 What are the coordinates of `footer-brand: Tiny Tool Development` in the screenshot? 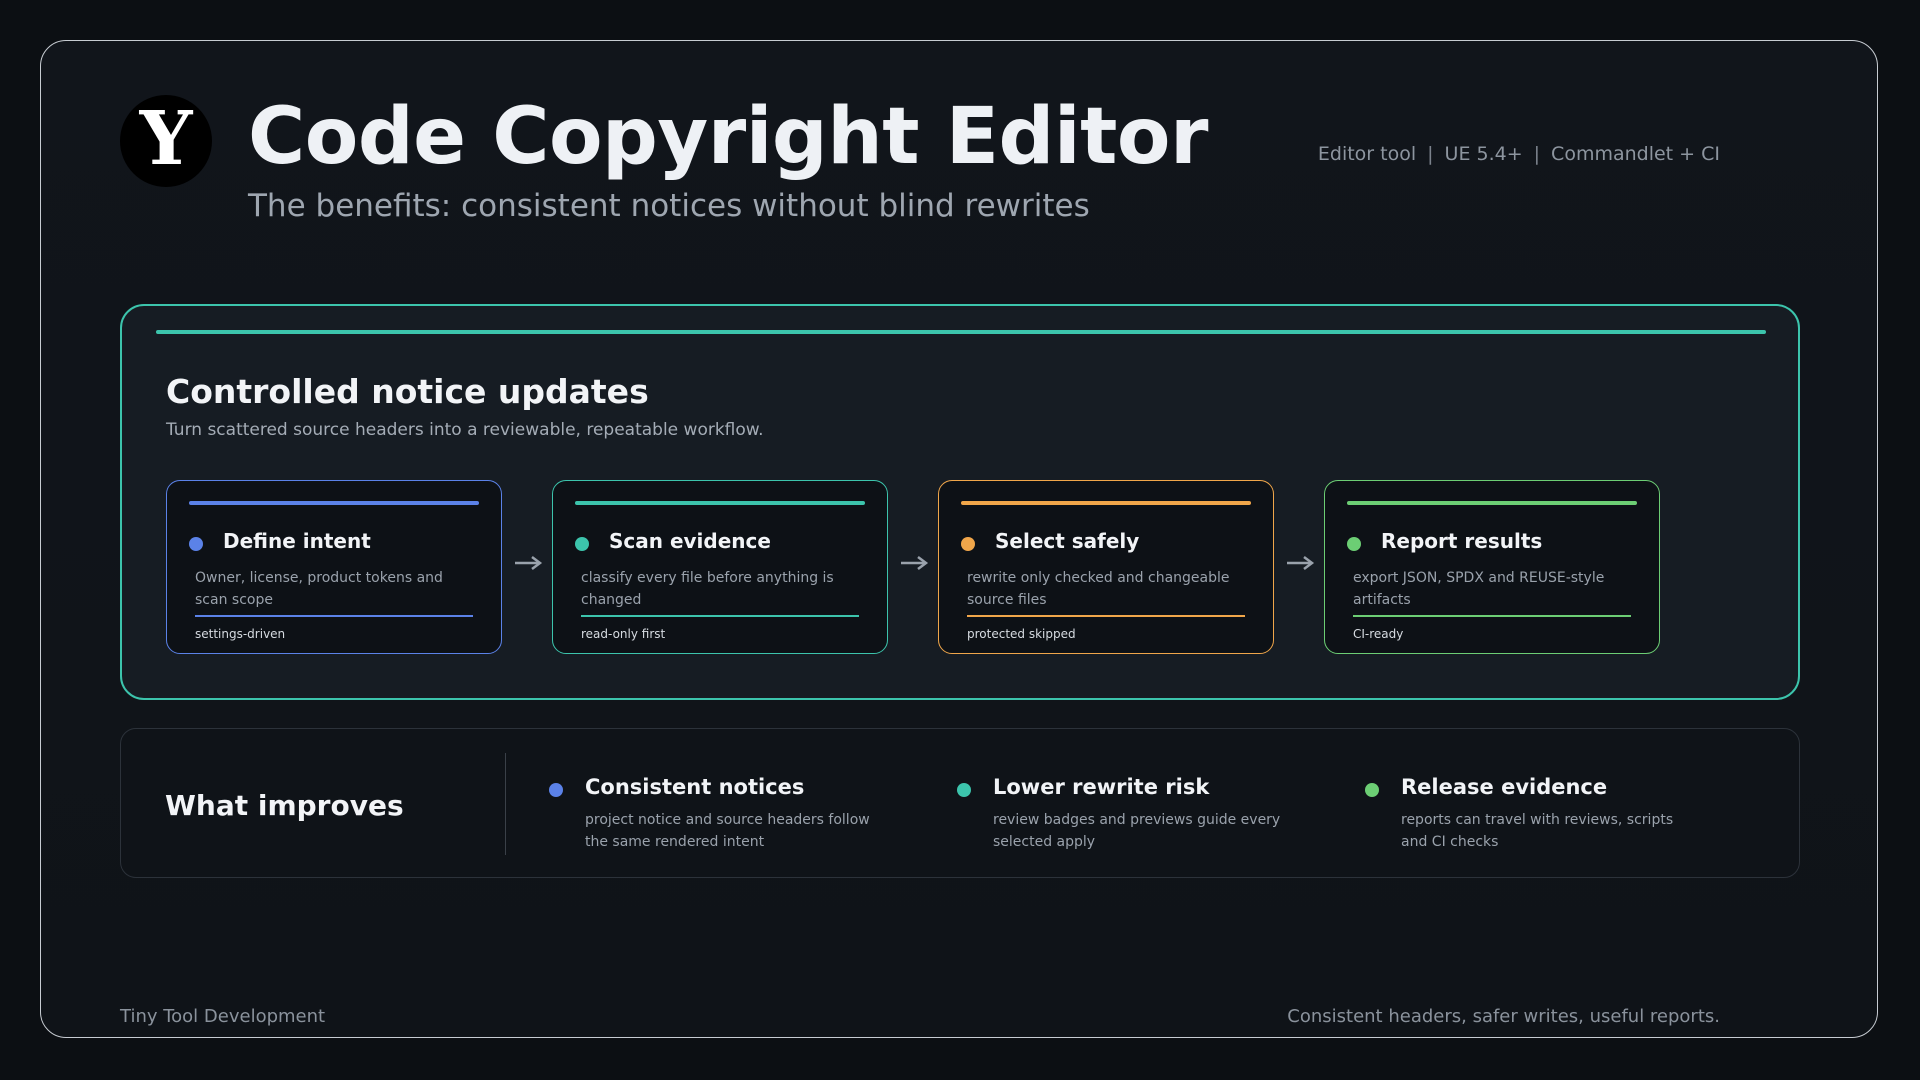 It's located at (223, 1016).